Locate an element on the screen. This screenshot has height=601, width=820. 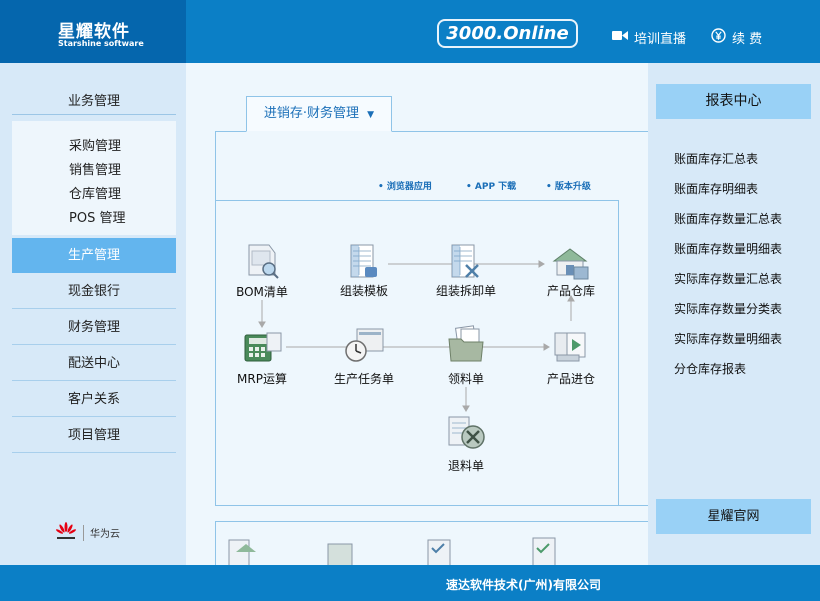
renew-label: 续 费 is located at coordinates (747, 39).